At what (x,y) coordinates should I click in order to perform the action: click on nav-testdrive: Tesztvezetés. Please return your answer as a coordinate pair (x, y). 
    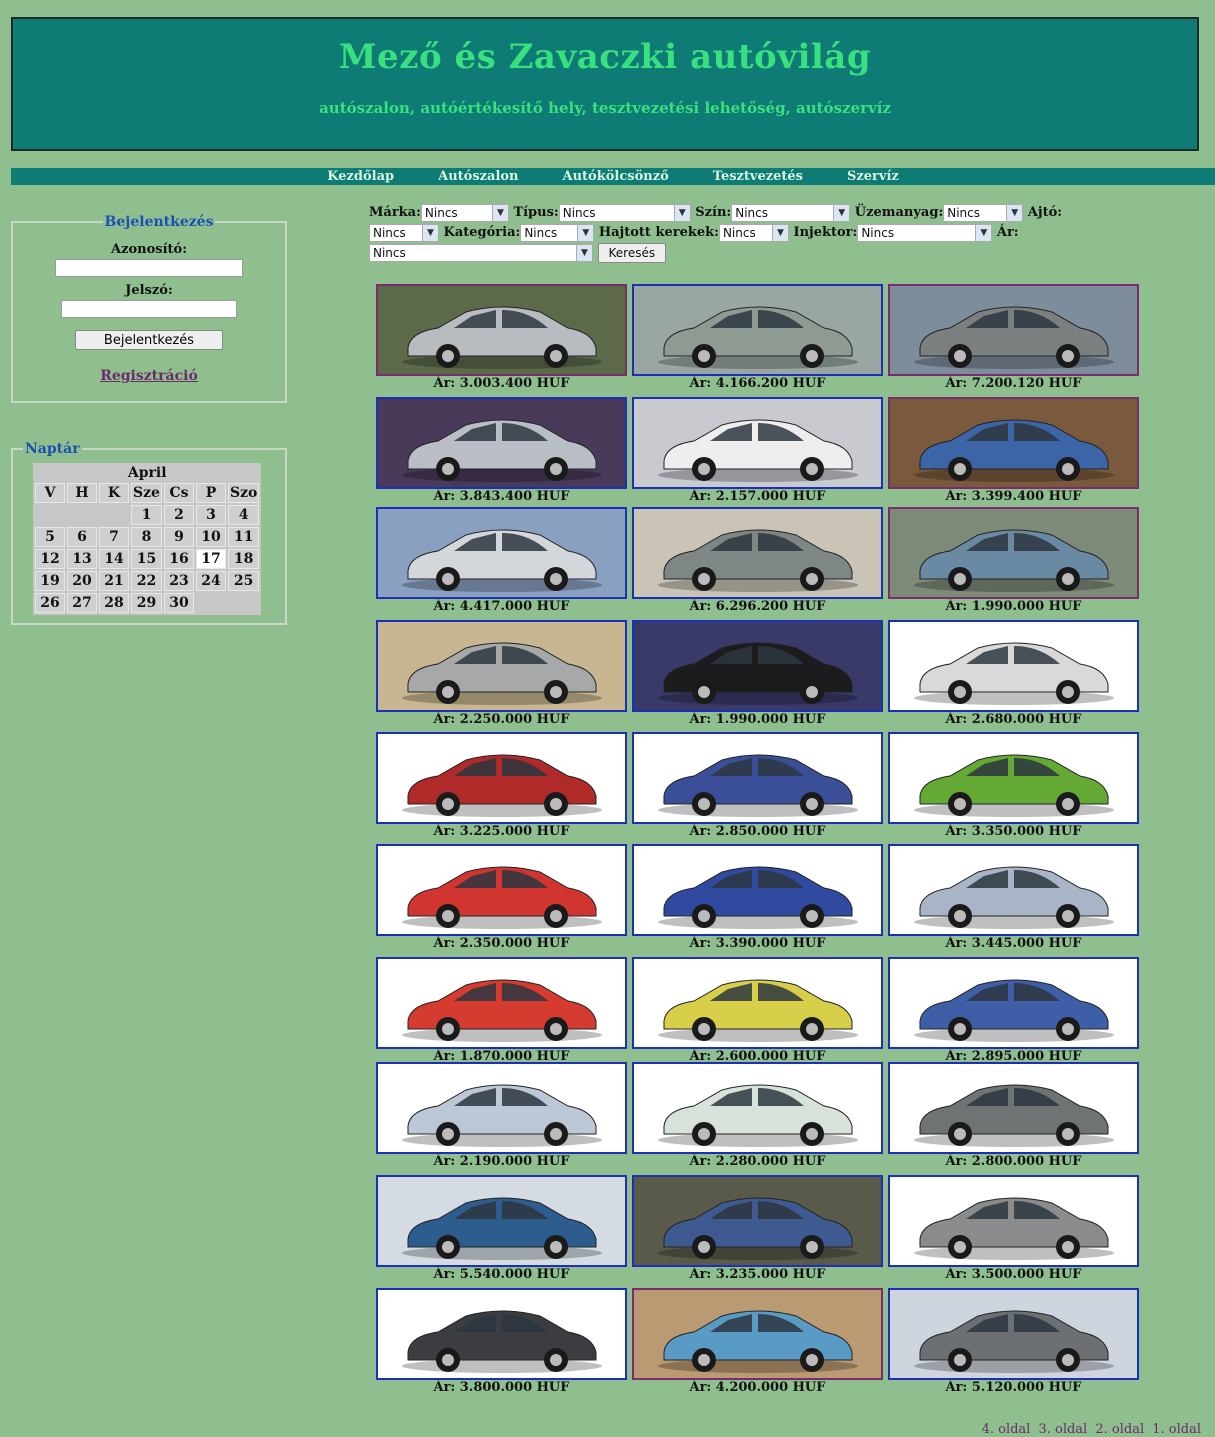
    Looking at the image, I should click on (758, 176).